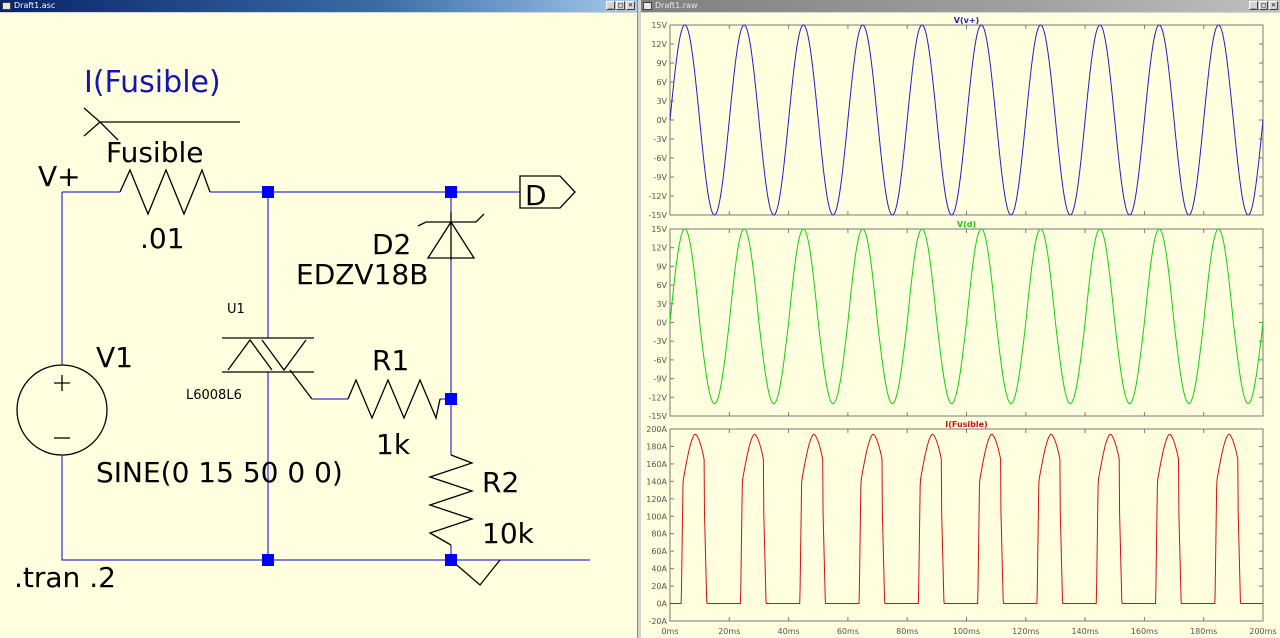 The height and width of the screenshot is (638, 1280). What do you see at coordinates (1203, 631) in the screenshot?
I see `x-tick-label: 180ms` at bounding box center [1203, 631].